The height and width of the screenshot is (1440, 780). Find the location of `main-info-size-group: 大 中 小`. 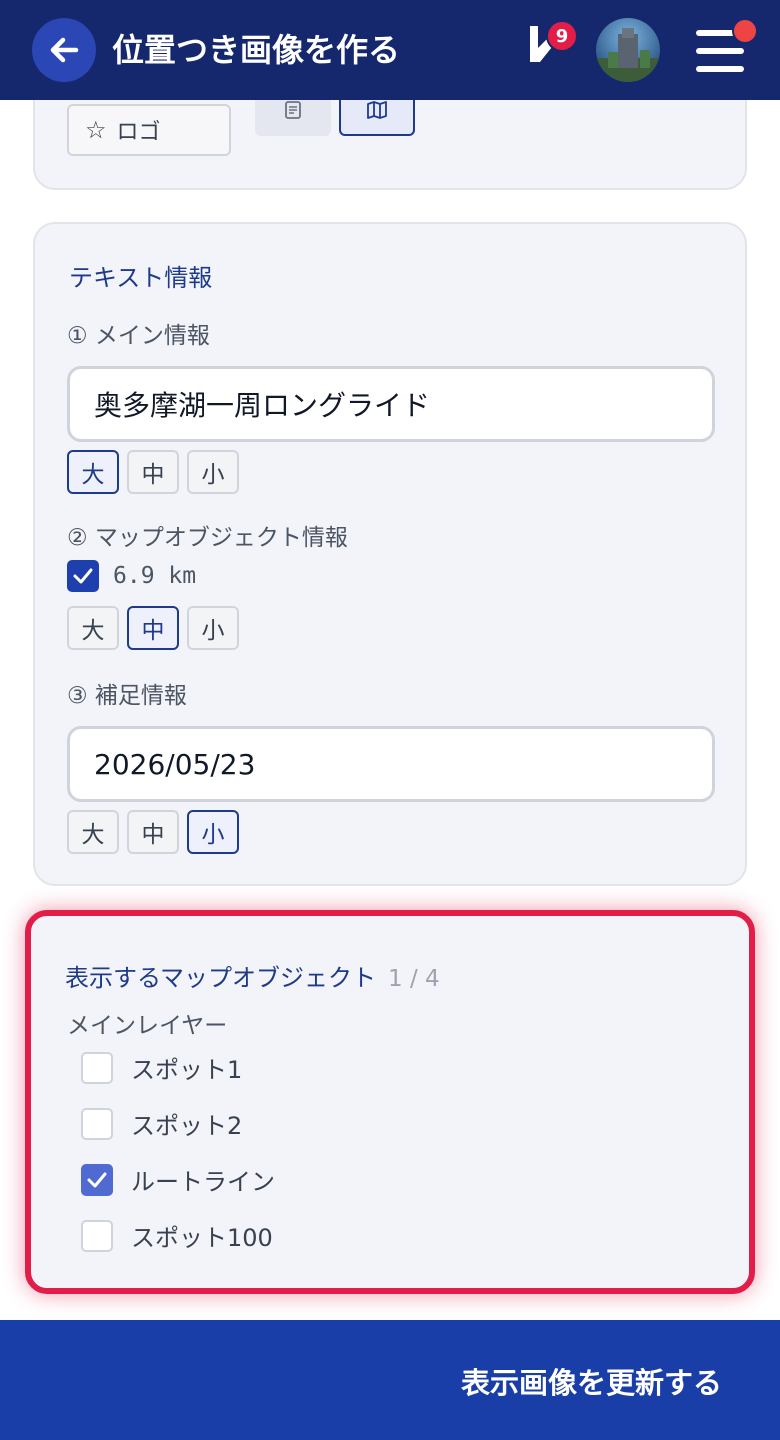

main-info-size-group: 大 中 小 is located at coordinates (153, 472).